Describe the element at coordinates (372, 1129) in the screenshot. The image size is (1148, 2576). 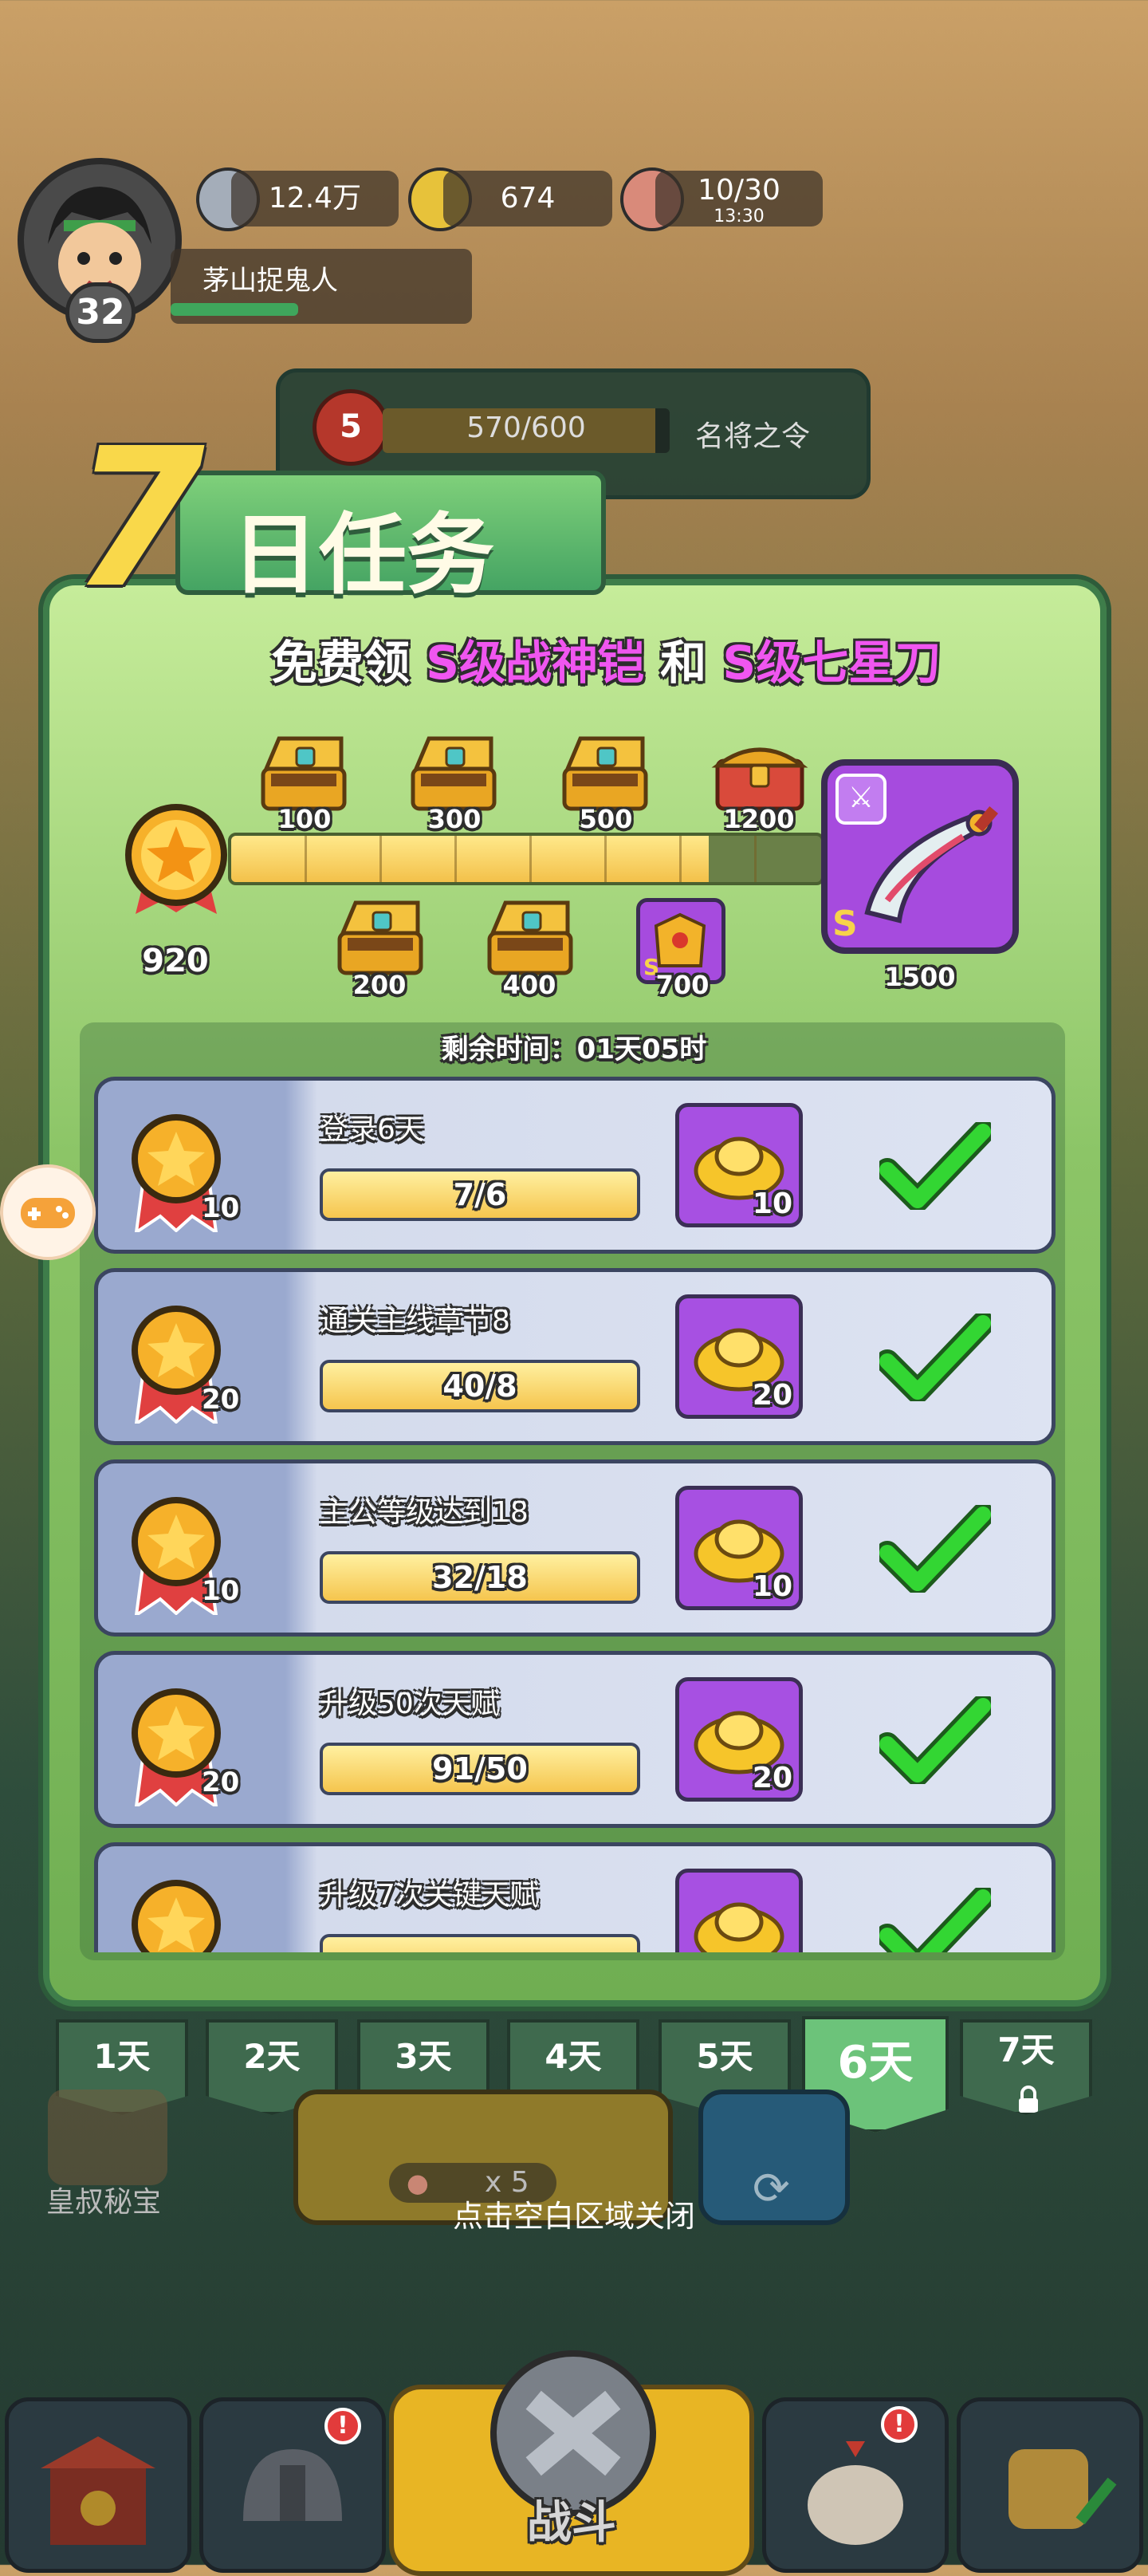
I see `task-name: 登录6天` at that location.